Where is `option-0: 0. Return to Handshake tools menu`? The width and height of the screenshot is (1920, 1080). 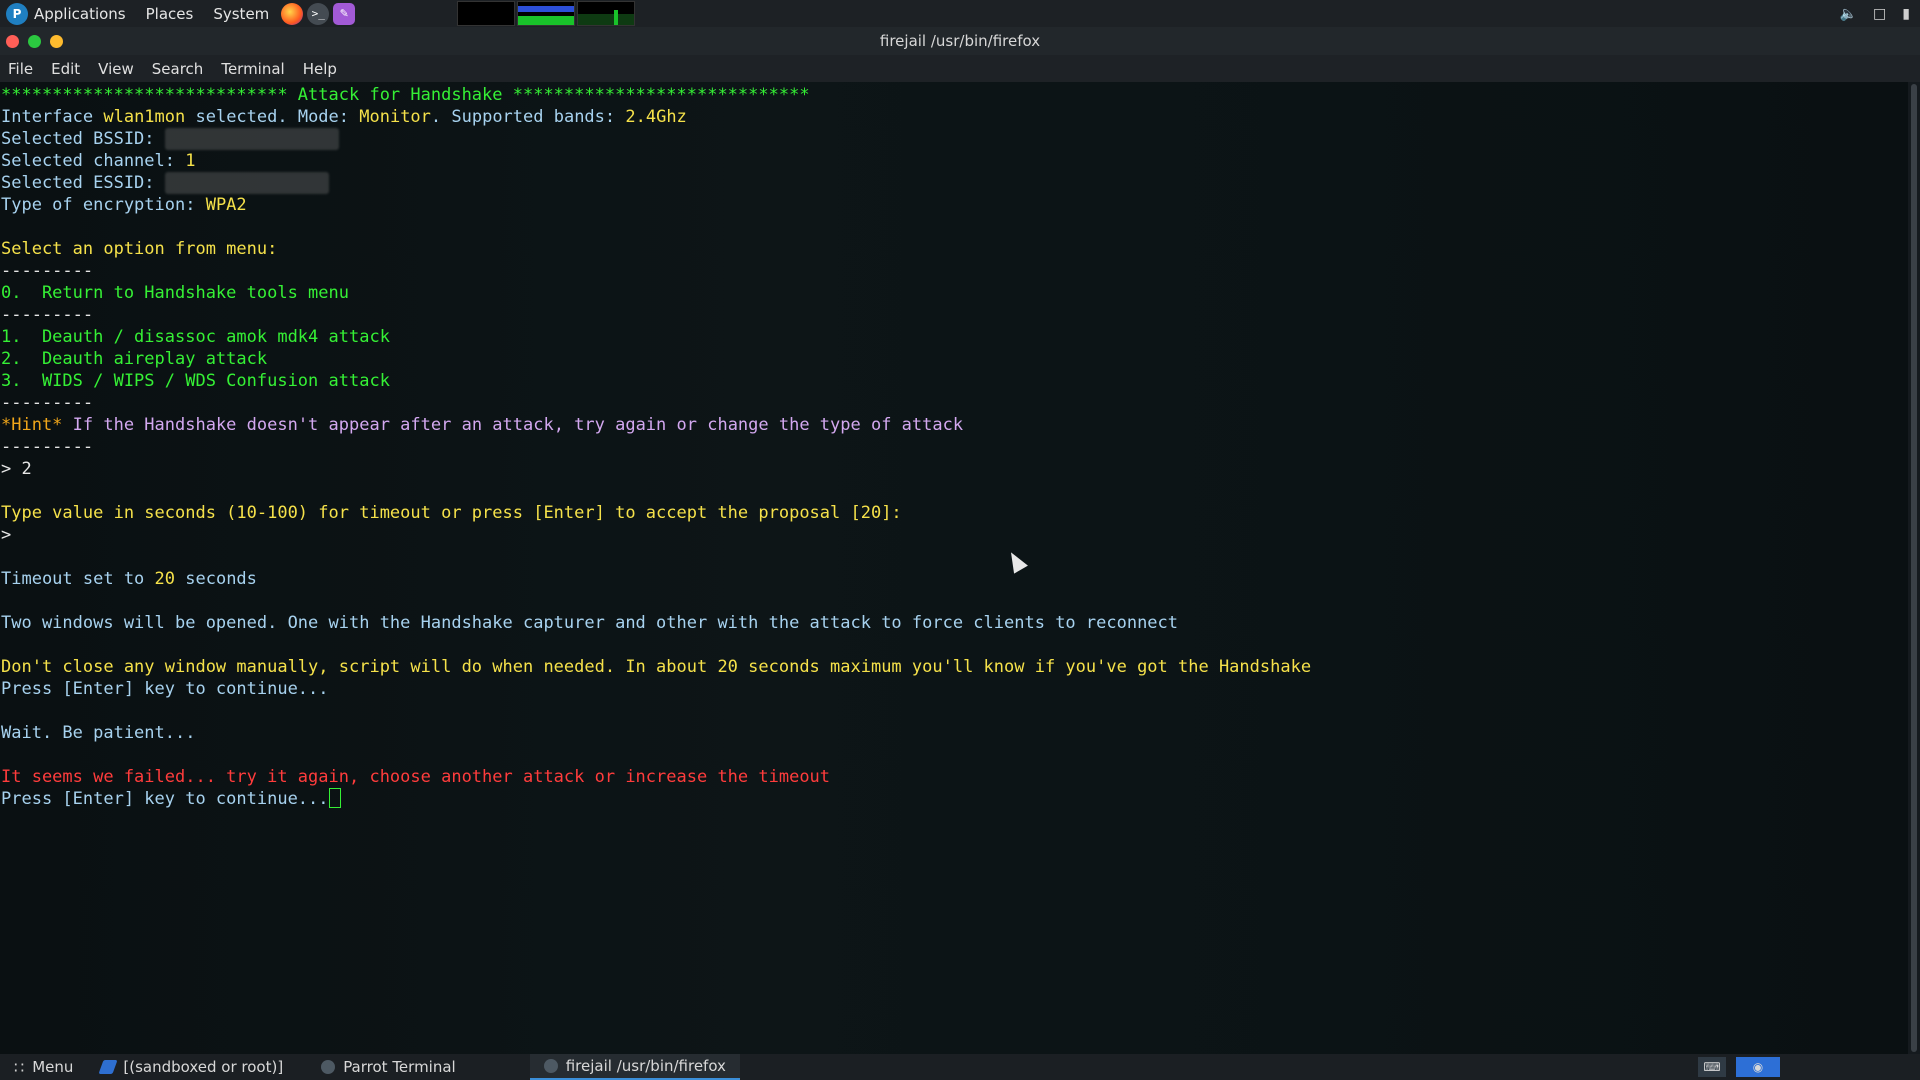 option-0: 0. Return to Handshake tools menu is located at coordinates (175, 293).